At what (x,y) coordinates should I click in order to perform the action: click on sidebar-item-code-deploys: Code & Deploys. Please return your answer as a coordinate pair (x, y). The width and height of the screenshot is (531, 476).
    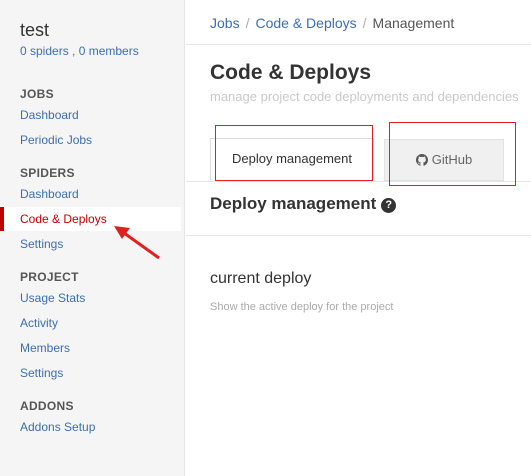
    Looking at the image, I should click on (90, 219).